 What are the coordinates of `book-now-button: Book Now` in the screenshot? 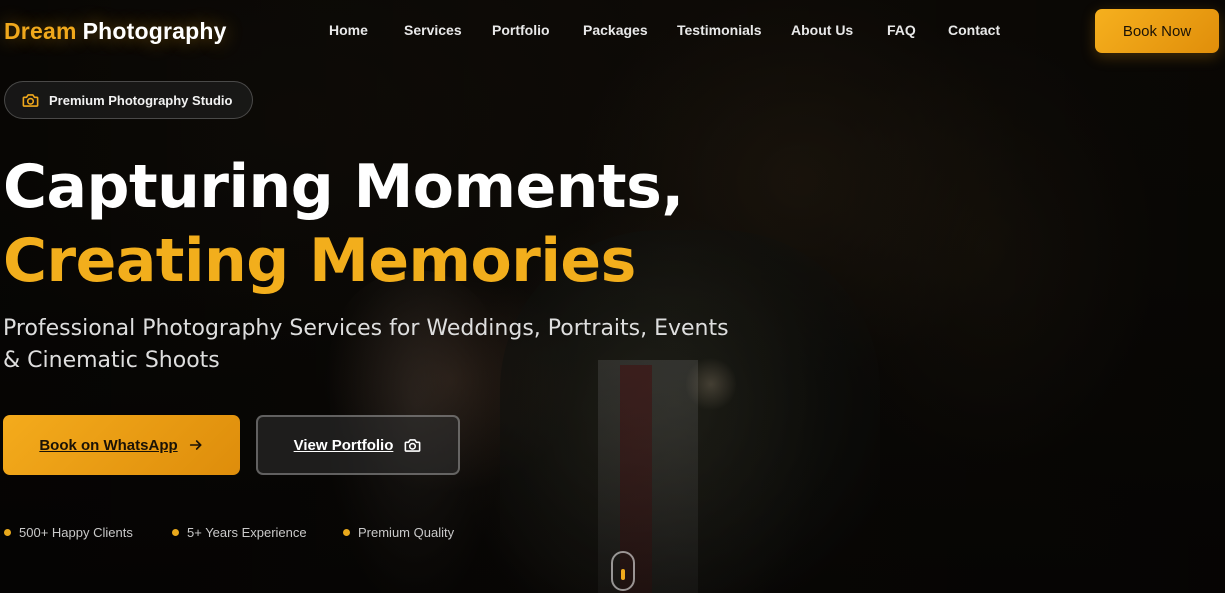 It's located at (1157, 31).